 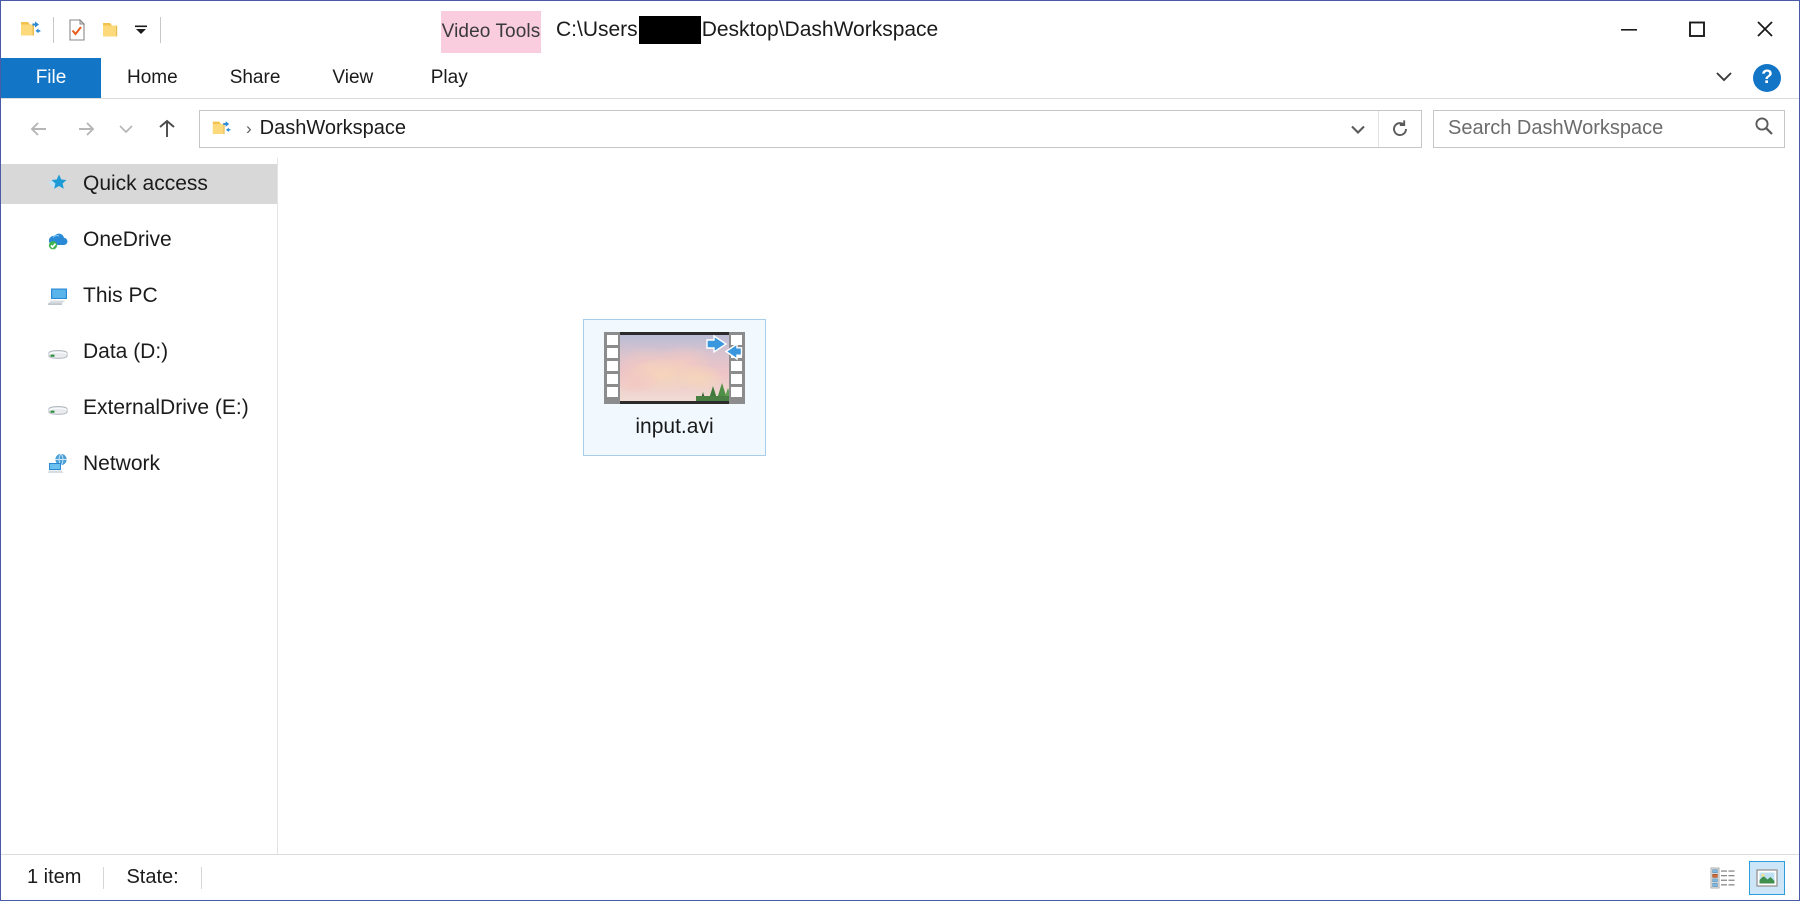 I want to click on minimize-button, so click(x=1629, y=29).